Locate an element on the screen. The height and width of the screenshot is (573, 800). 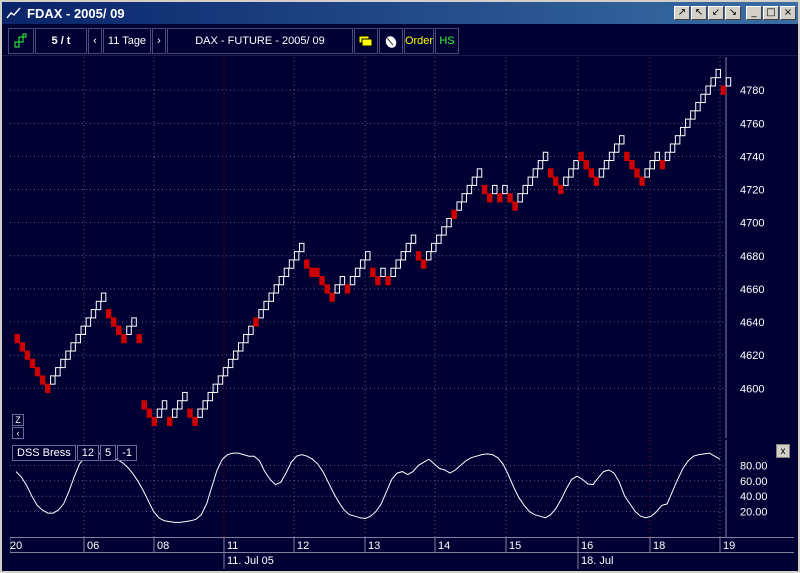
close-button: × is located at coordinates (788, 13).